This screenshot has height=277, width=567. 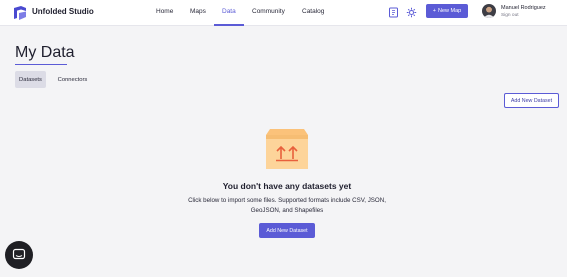 I want to click on page-title: My Data, so click(x=45, y=52).